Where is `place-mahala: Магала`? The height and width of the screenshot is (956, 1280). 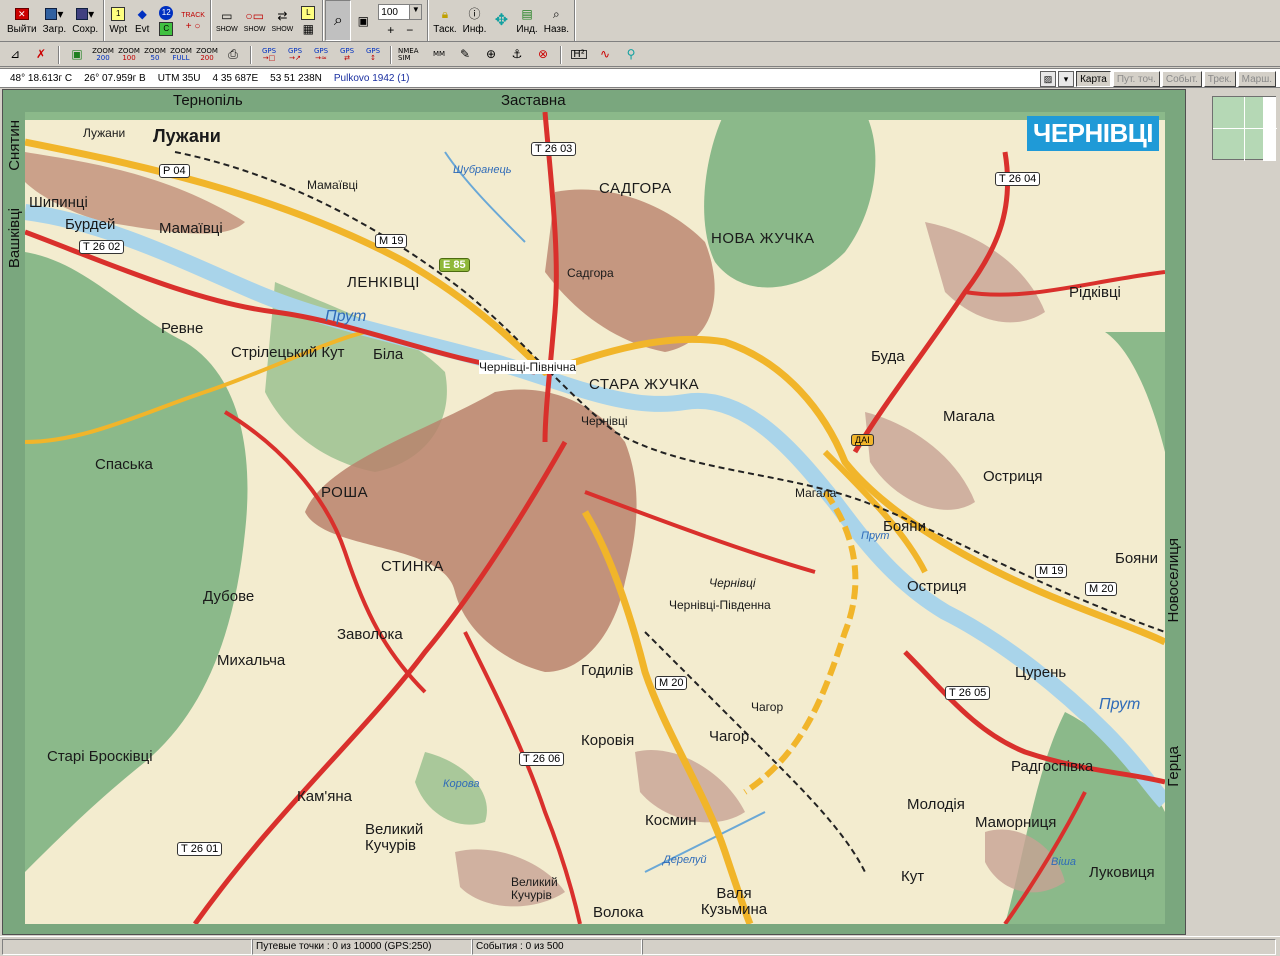 place-mahala: Магала is located at coordinates (969, 416).